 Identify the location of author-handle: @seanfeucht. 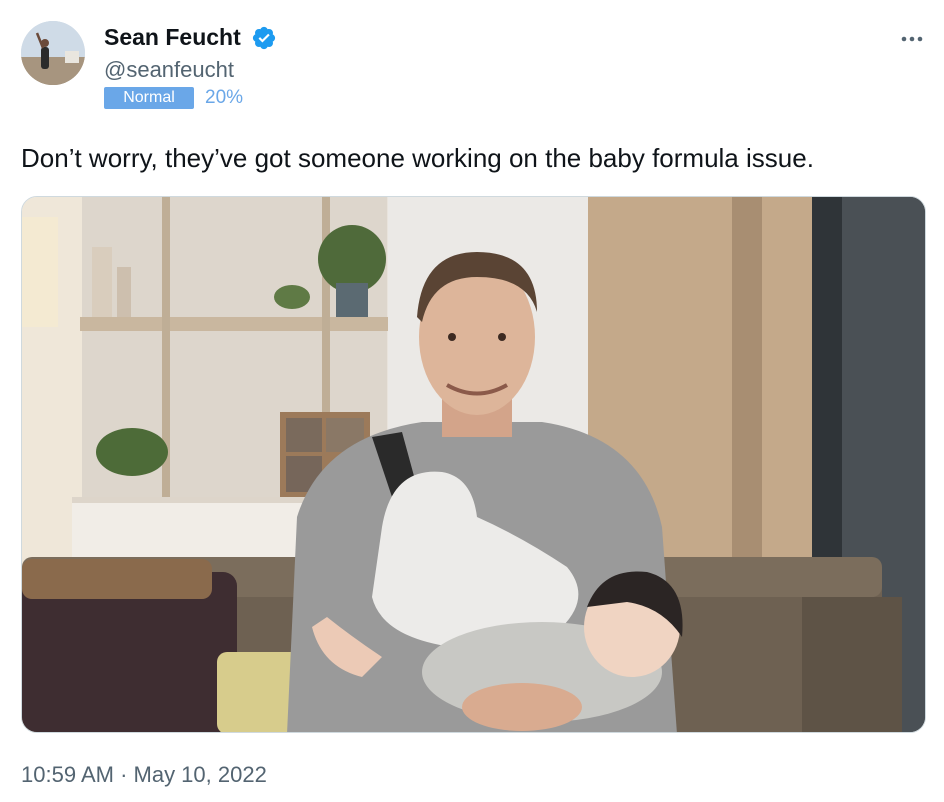
(169, 70).